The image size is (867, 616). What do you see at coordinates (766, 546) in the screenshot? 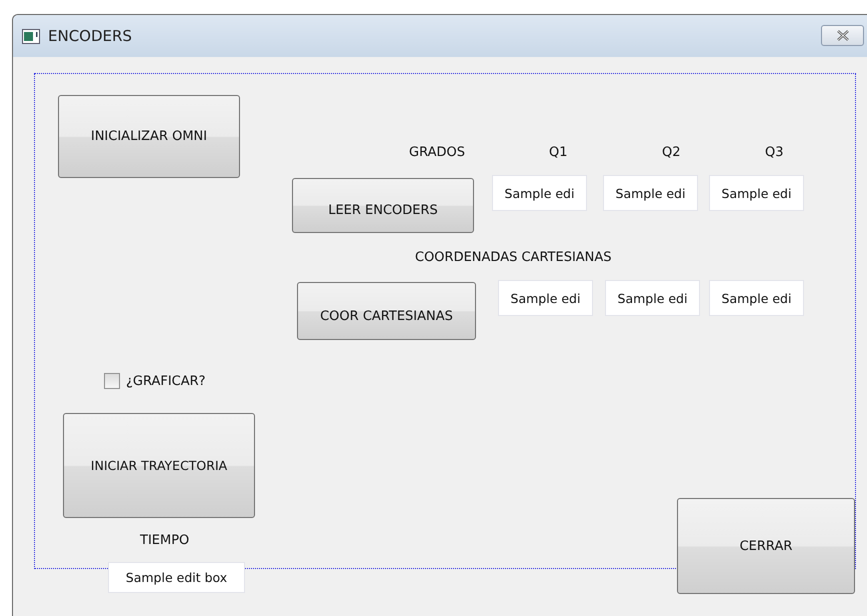
I see `close-dialog-button: CERRAR` at bounding box center [766, 546].